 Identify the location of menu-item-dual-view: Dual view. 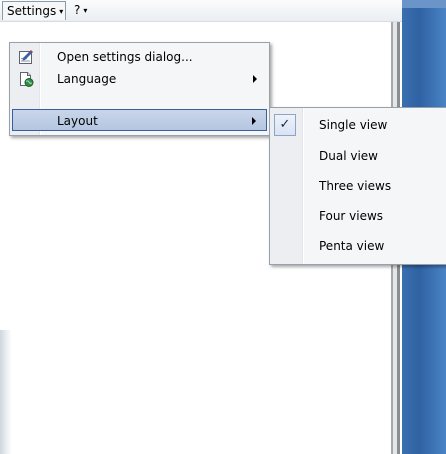
(358, 156).